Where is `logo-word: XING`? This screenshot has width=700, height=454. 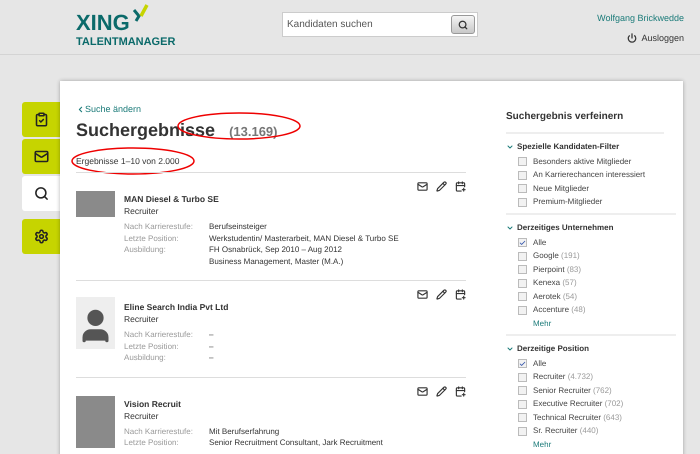 logo-word: XING is located at coordinates (103, 23).